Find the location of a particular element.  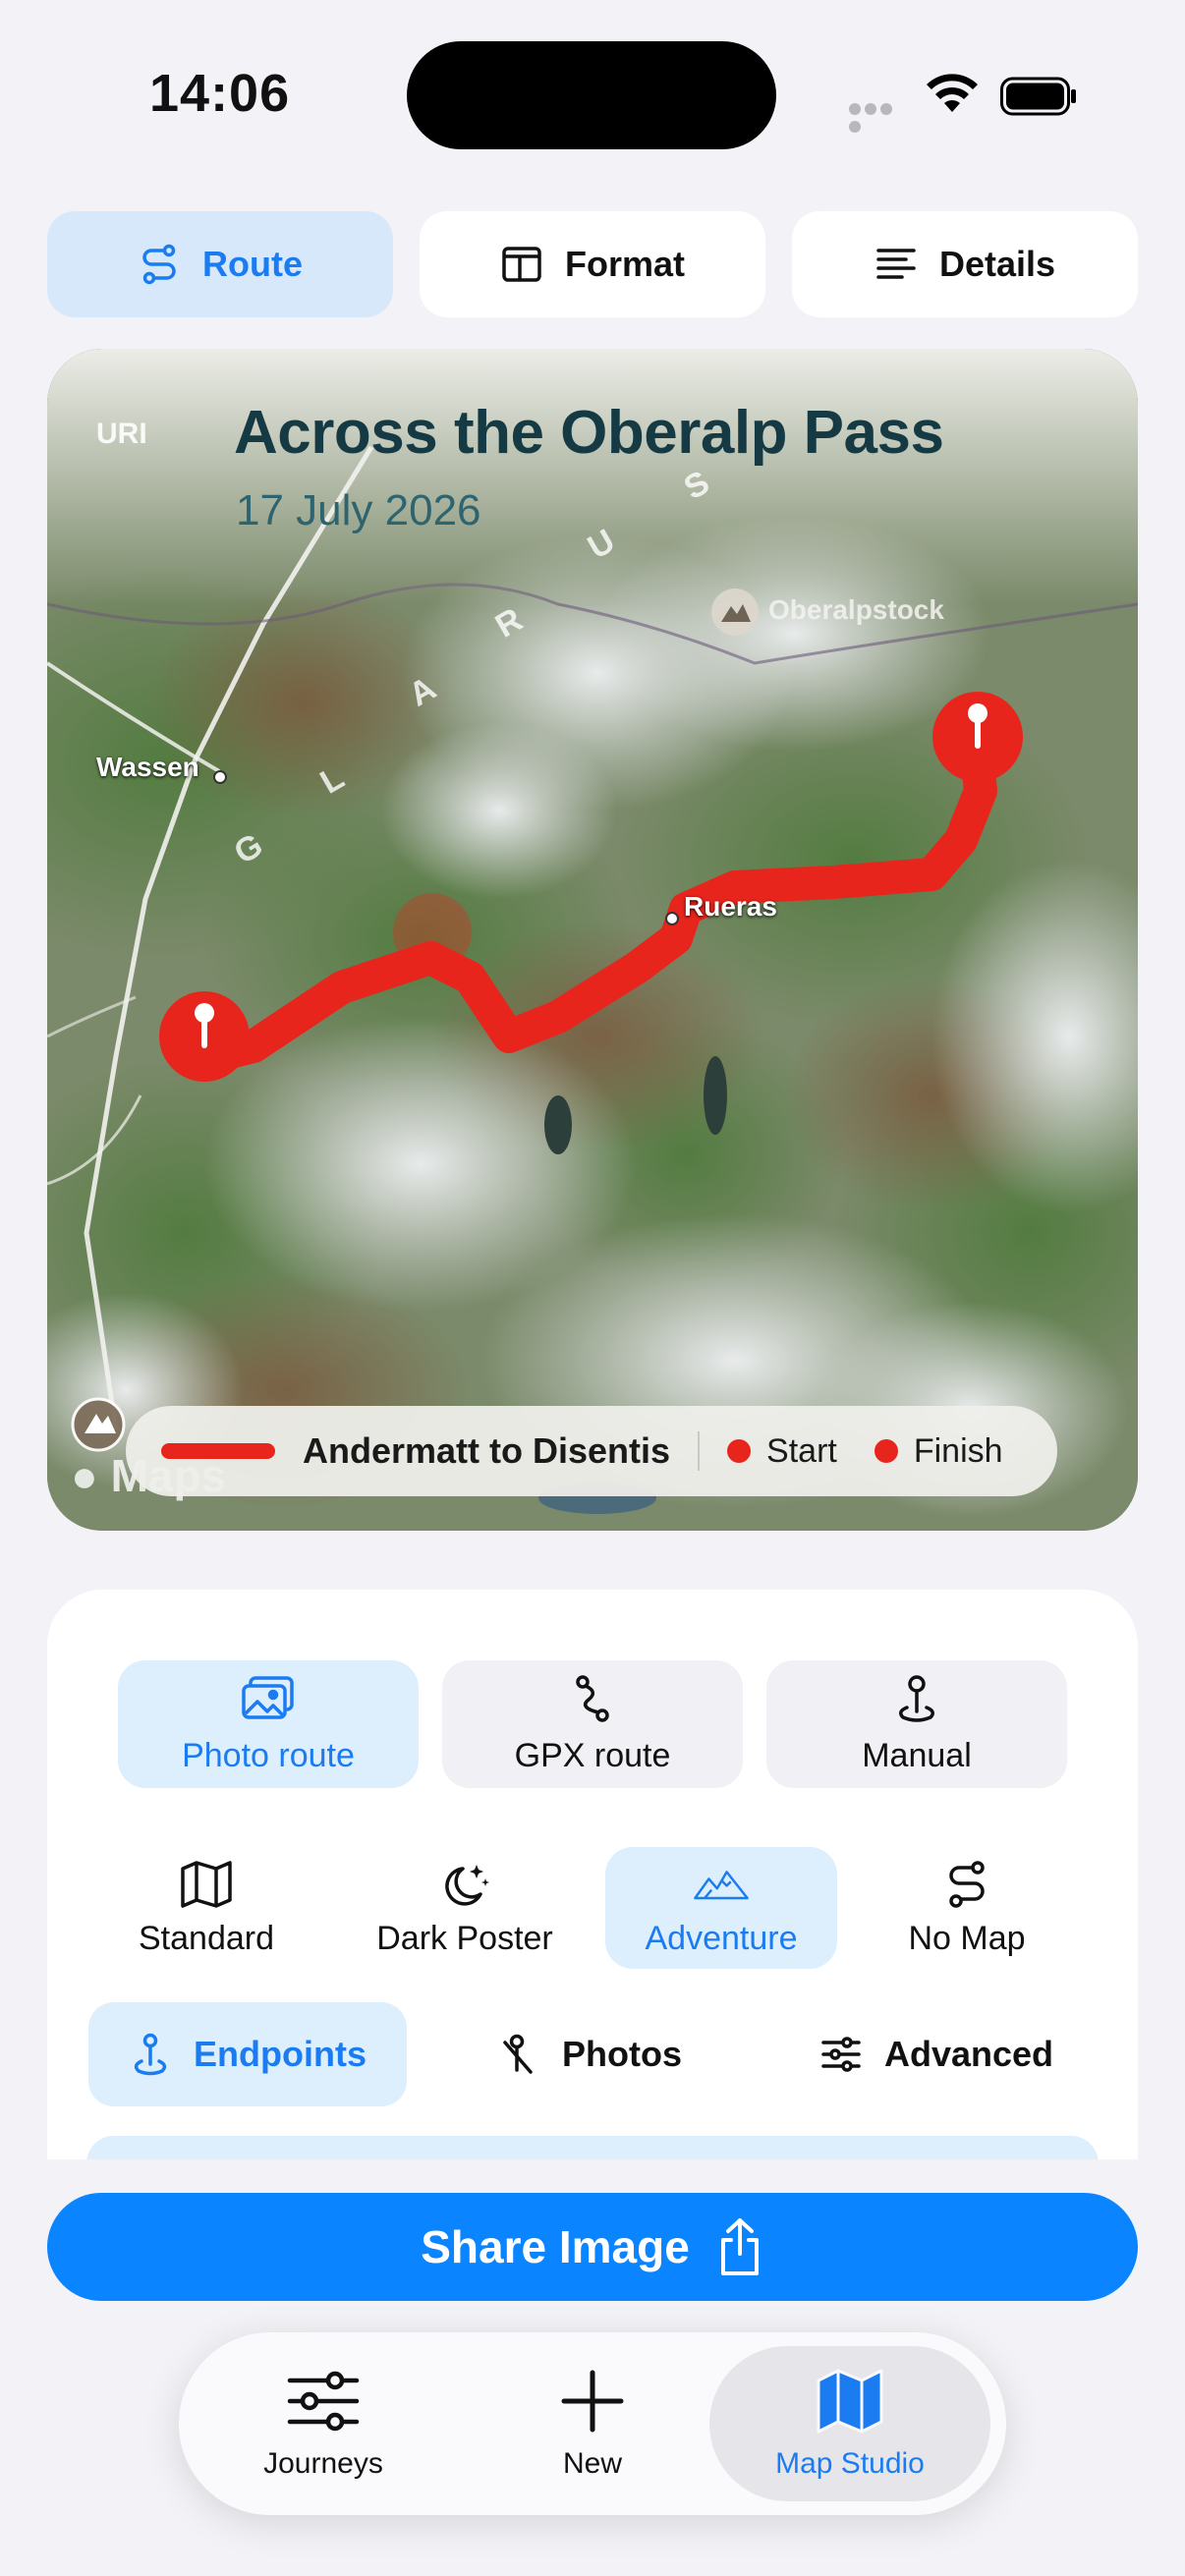

finish-dot-icon is located at coordinates (886, 1451).